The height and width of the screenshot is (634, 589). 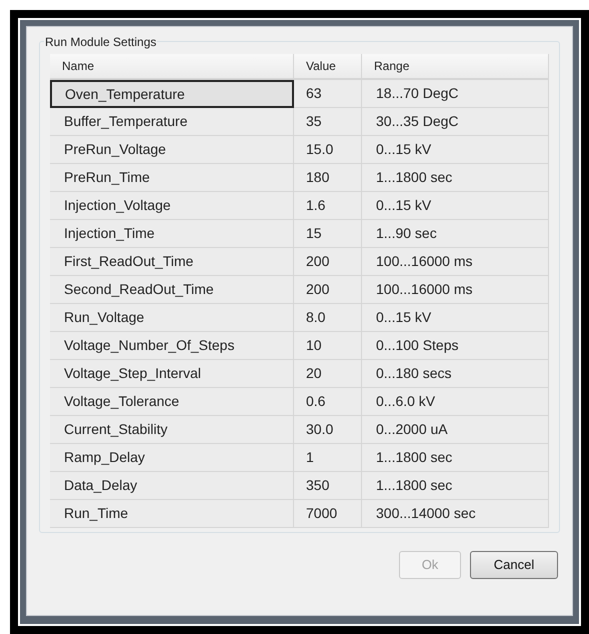 What do you see at coordinates (455, 94) in the screenshot?
I see `table-cell: 18...70 DegC` at bounding box center [455, 94].